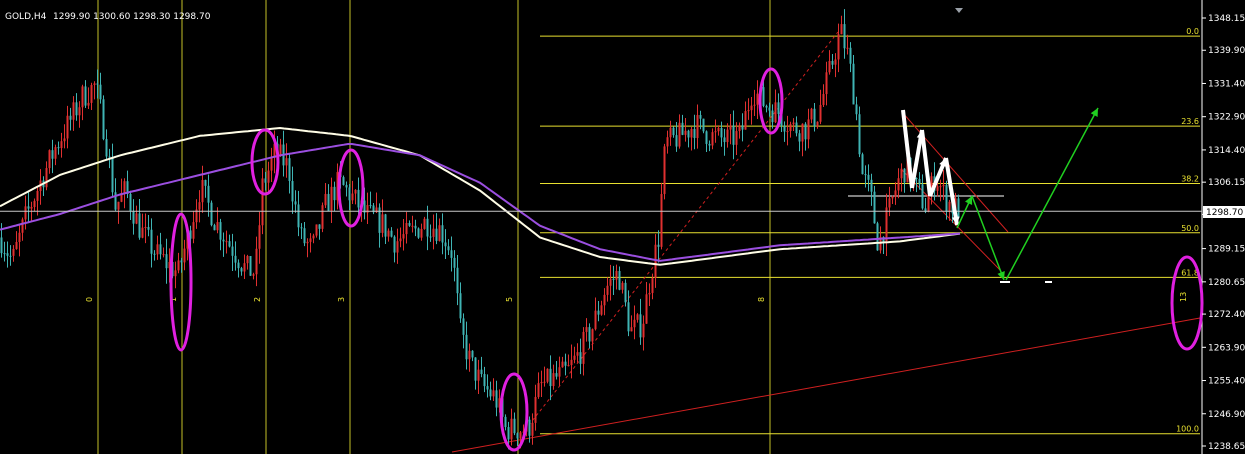  What do you see at coordinates (1226, 84) in the screenshot?
I see `price-tick-label: 1331.40` at bounding box center [1226, 84].